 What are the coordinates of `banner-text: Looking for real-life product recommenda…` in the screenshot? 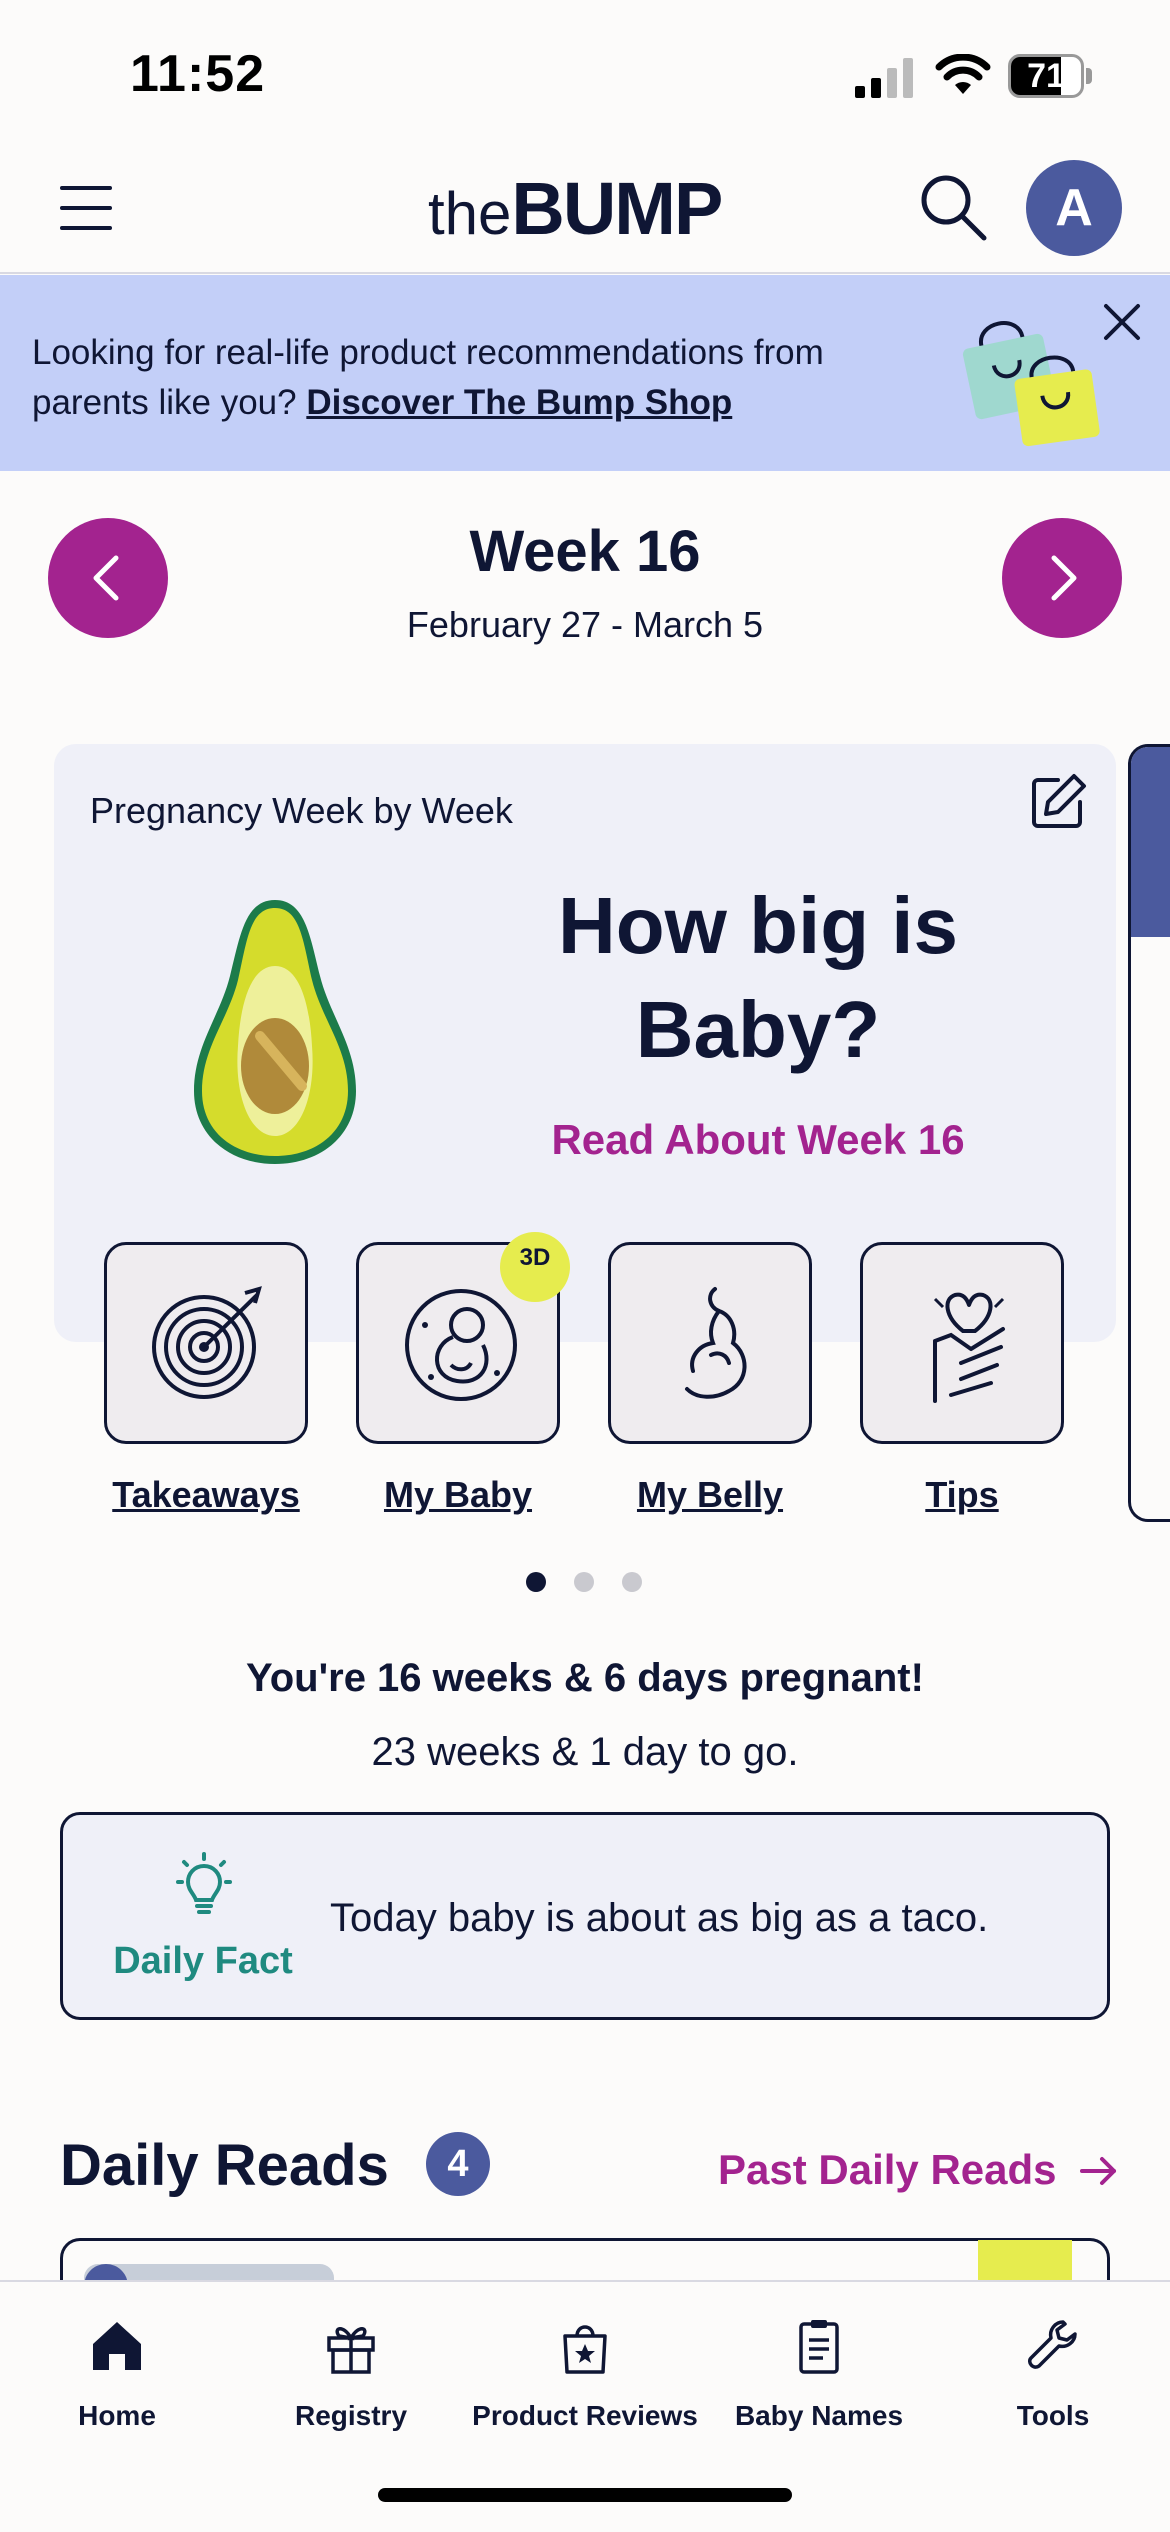 It's located at (482, 378).